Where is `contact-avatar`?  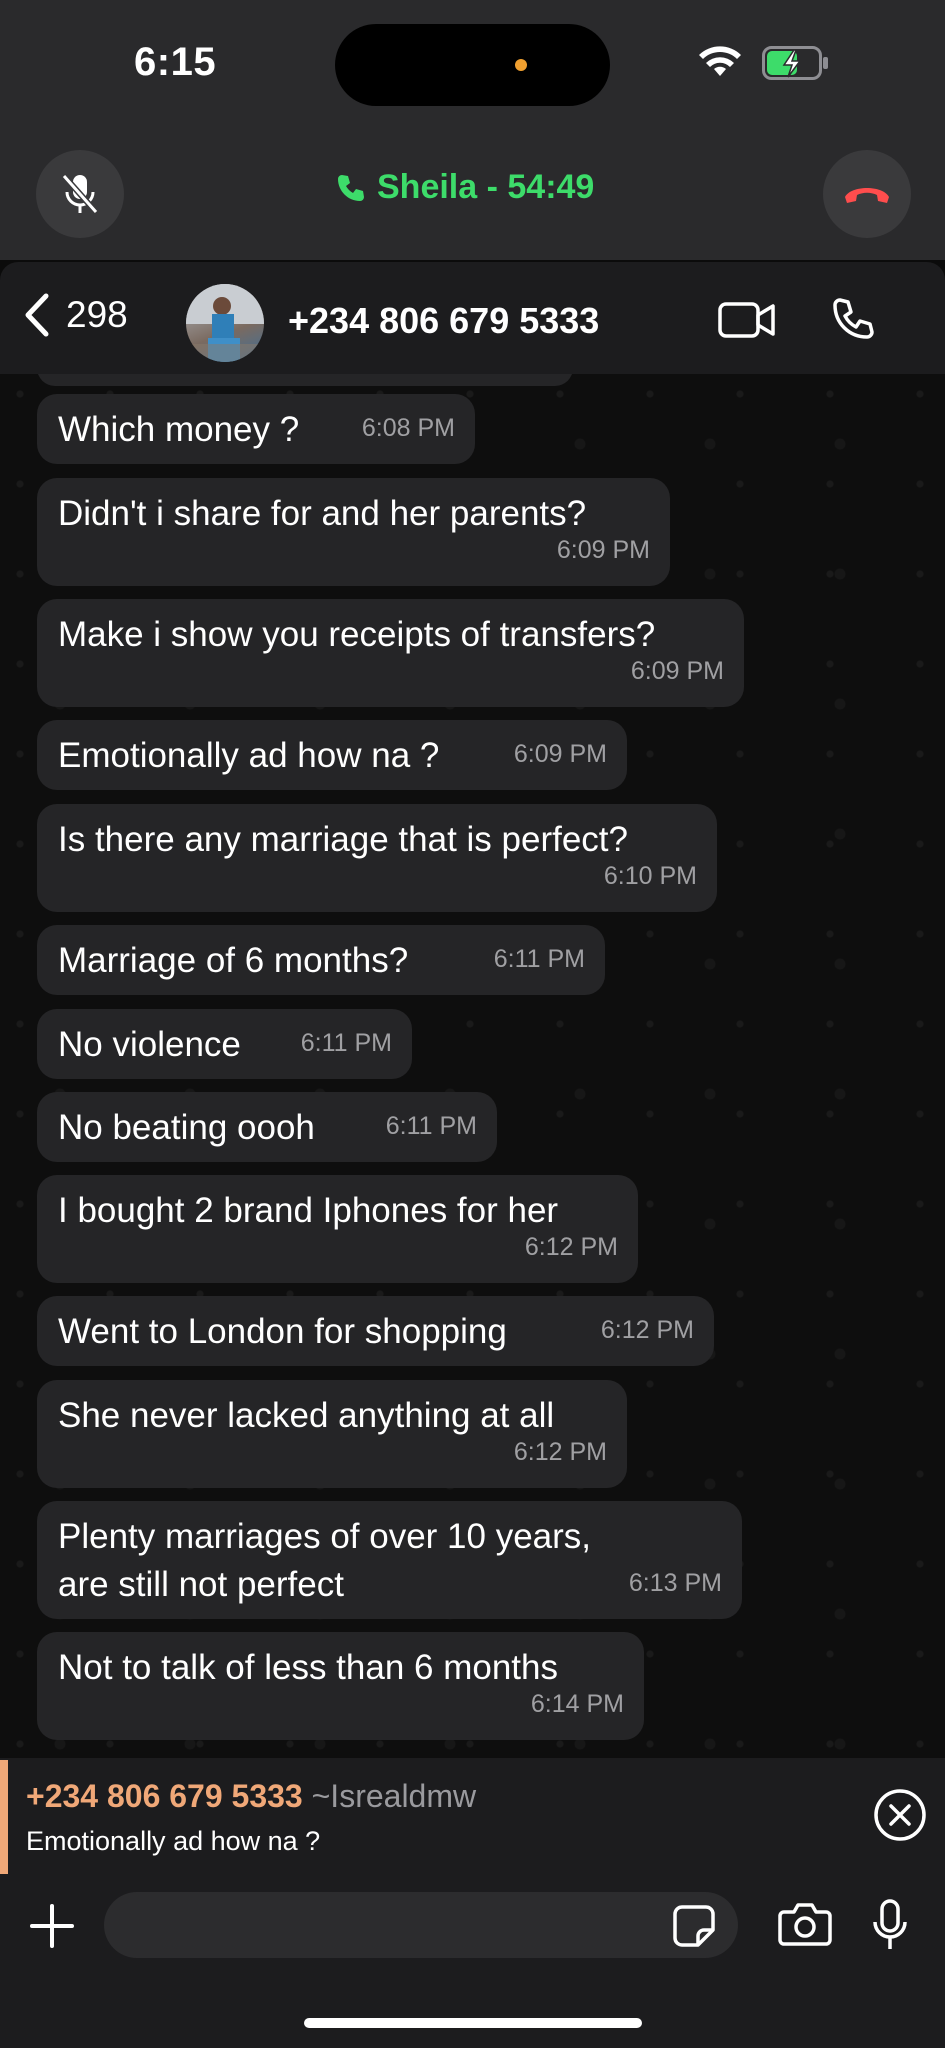
contact-avatar is located at coordinates (225, 323).